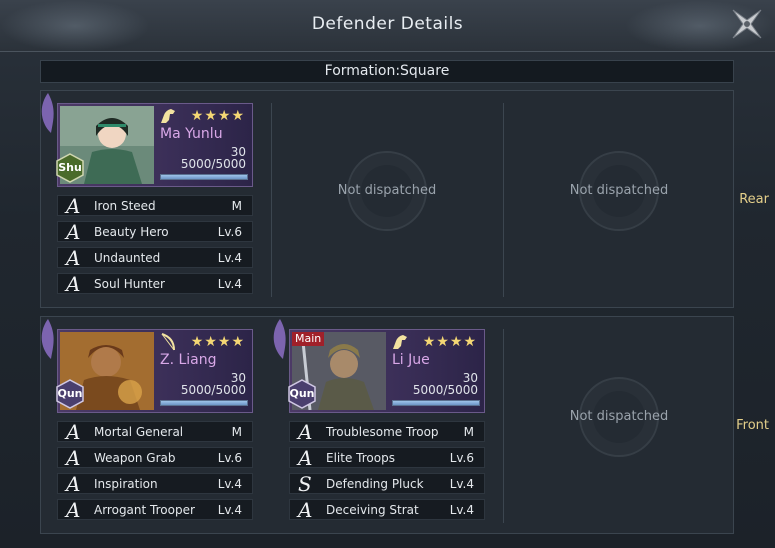  What do you see at coordinates (305, 484) in the screenshot?
I see `skill-grade: S` at bounding box center [305, 484].